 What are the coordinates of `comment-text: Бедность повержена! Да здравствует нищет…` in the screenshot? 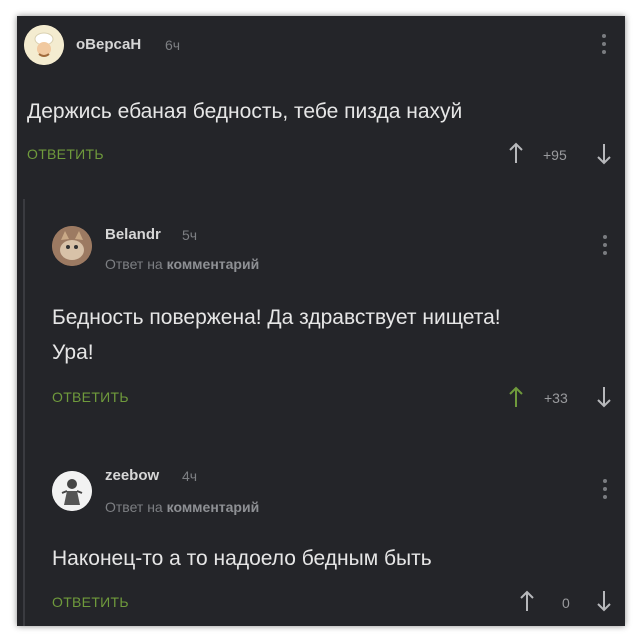 It's located at (276, 335).